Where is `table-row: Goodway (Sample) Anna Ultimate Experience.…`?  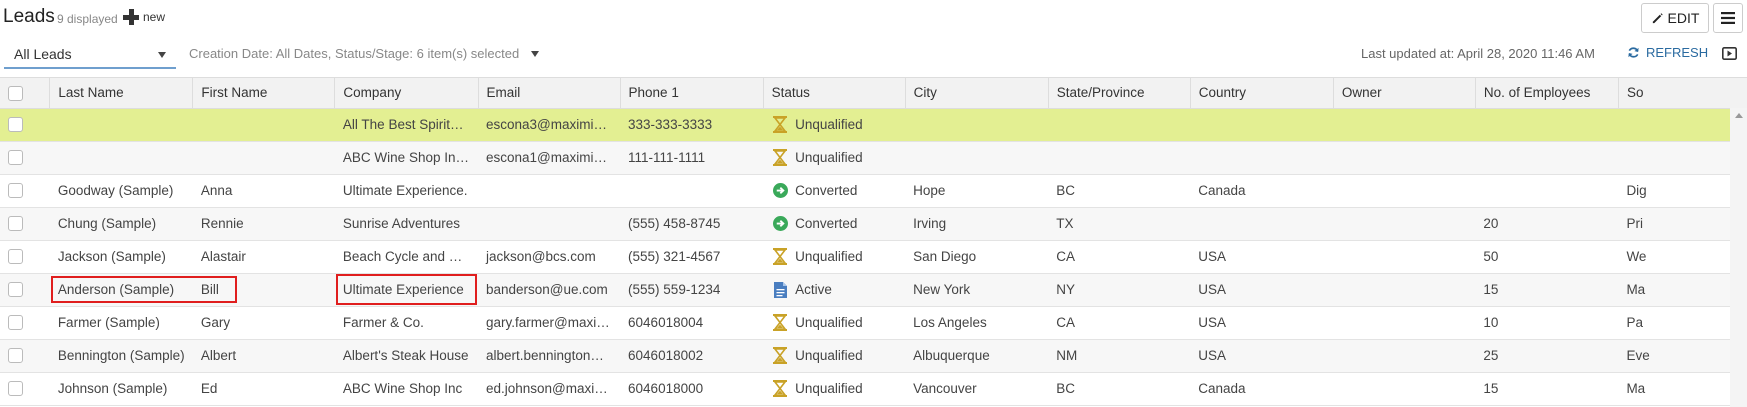
table-row: Goodway (Sample) Anna Ultimate Experience.… is located at coordinates (873, 191).